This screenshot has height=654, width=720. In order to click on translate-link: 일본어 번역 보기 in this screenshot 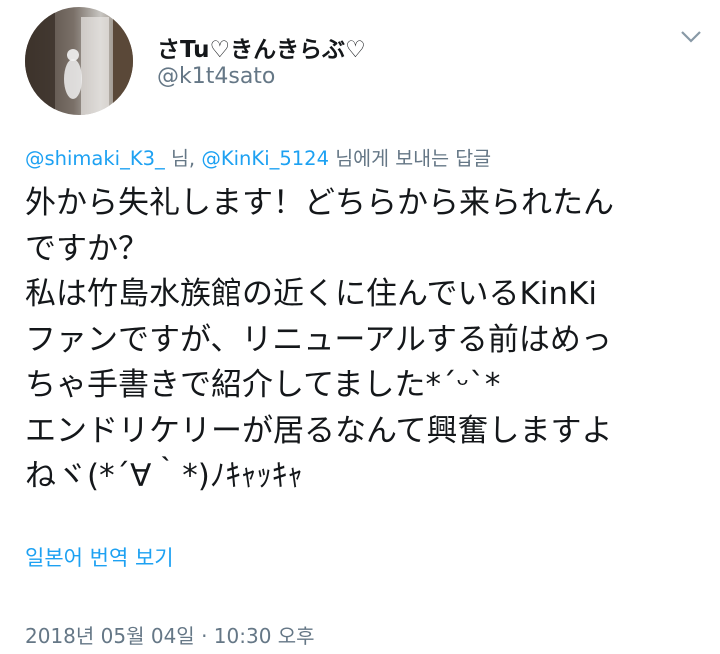, I will do `click(99, 557)`.